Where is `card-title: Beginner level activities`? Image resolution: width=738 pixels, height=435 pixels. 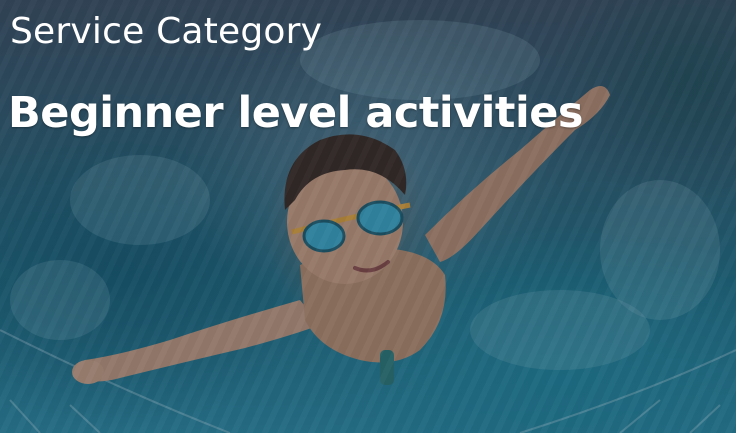
card-title: Beginner level activities is located at coordinates (295, 113).